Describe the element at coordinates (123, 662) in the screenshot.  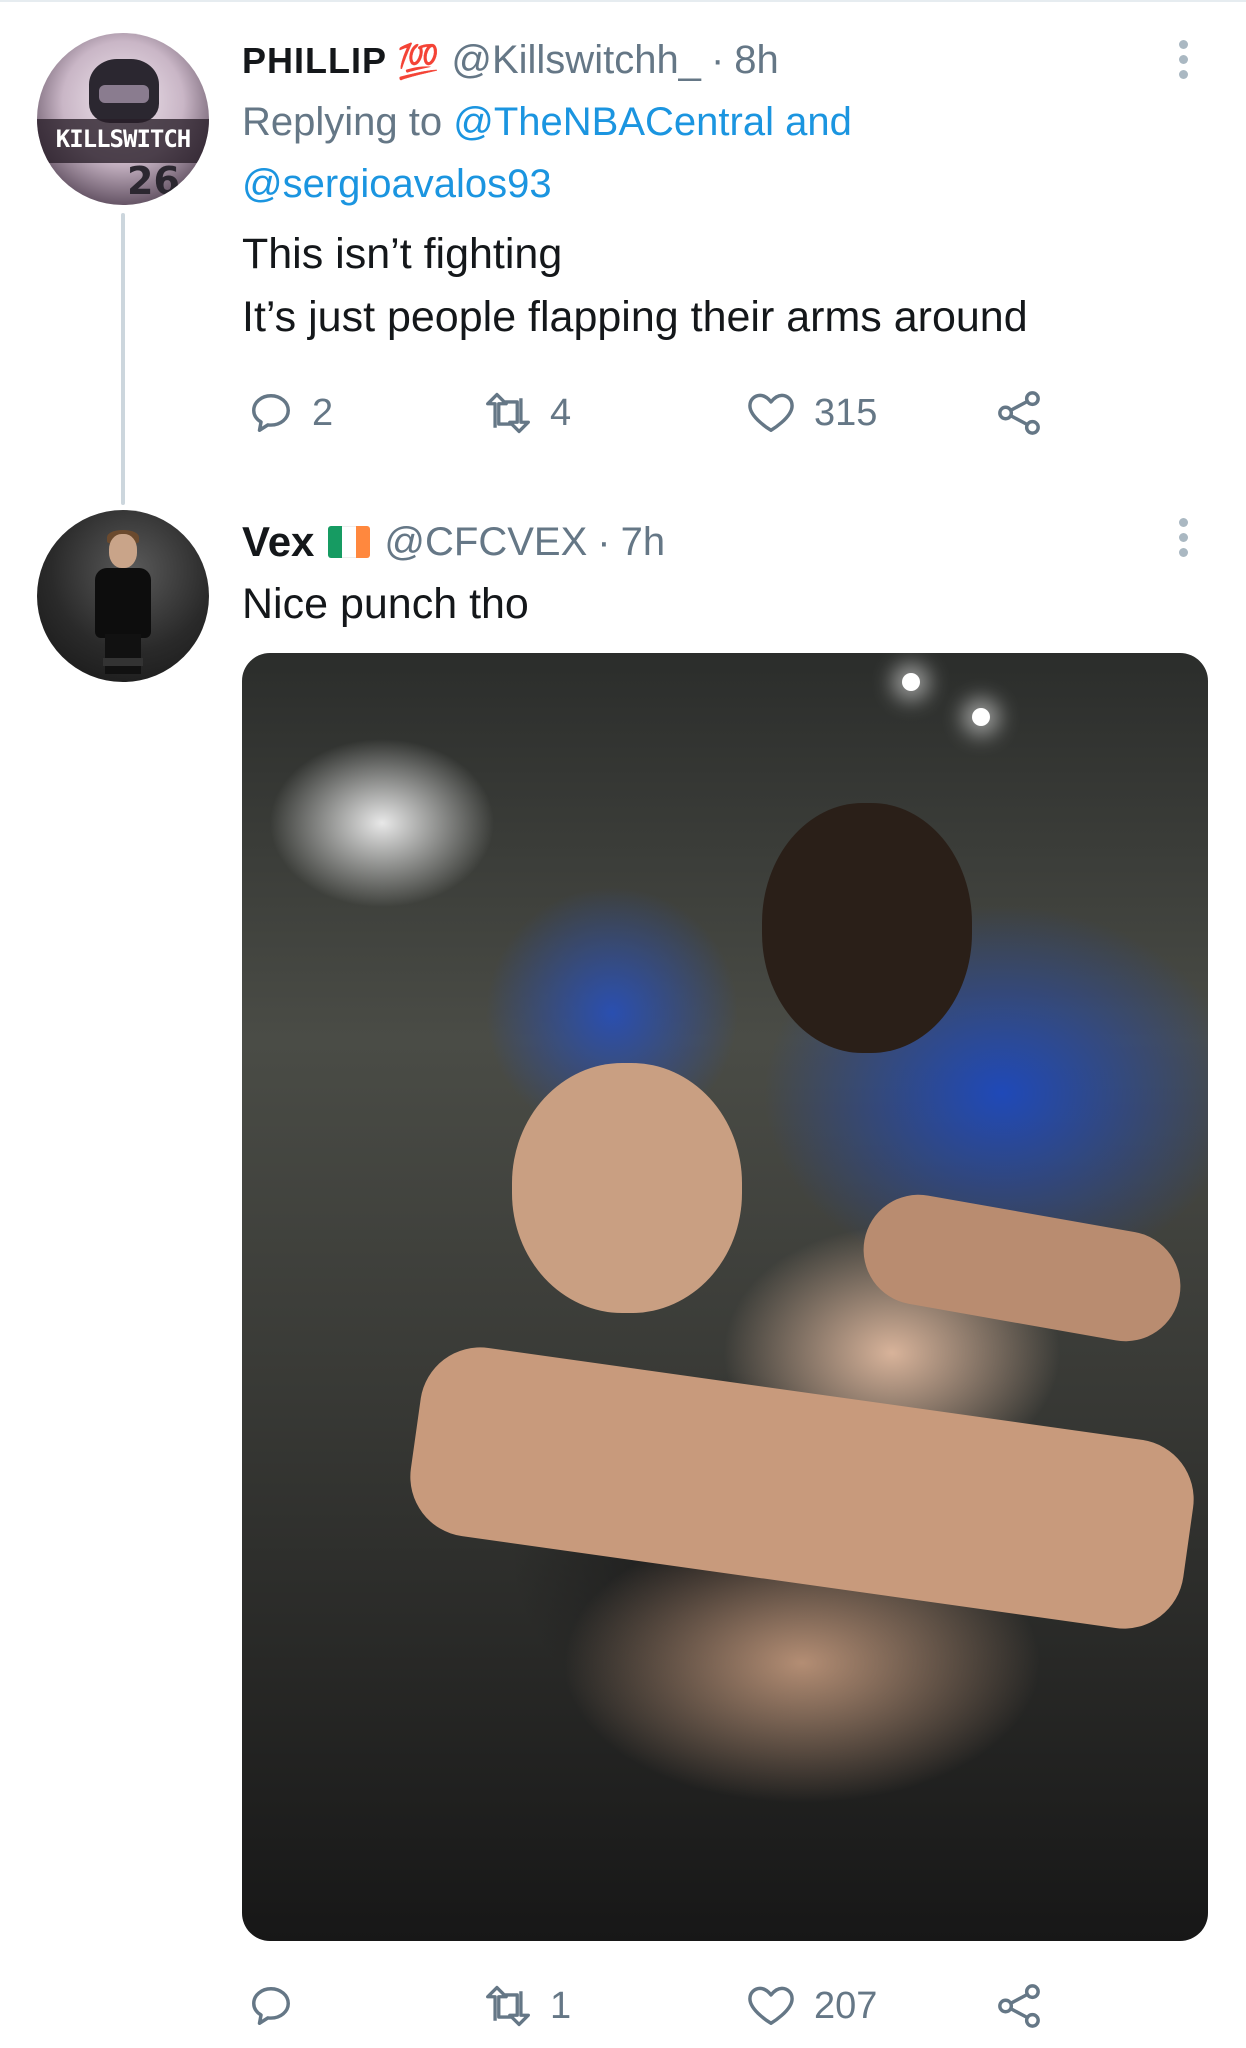
I see `avatar-socks` at that location.